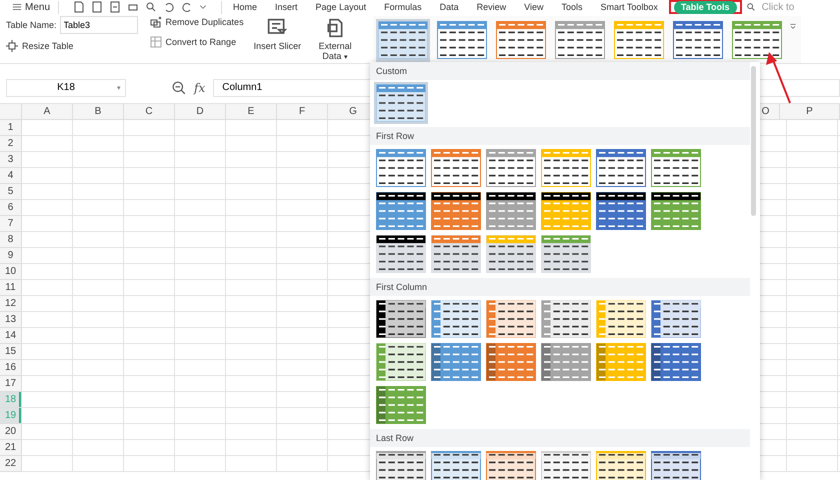  I want to click on row-header: 10, so click(11, 272).